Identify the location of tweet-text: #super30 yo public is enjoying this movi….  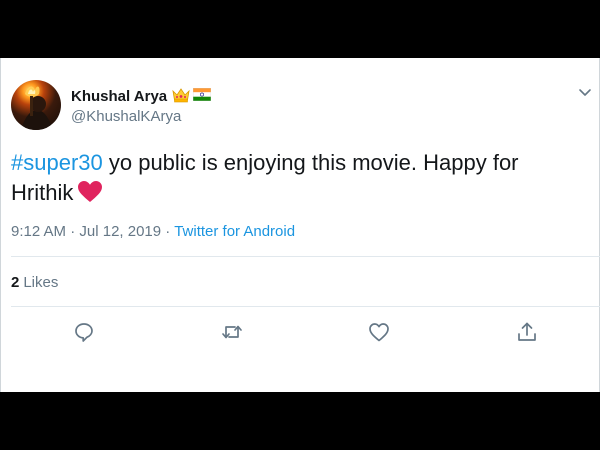
(296, 180).